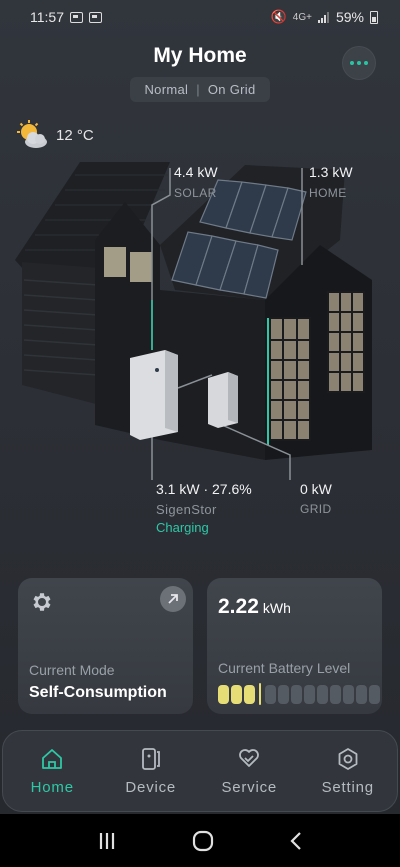 Image resolution: width=400 pixels, height=867 pixels. Describe the element at coordinates (52, 771) in the screenshot. I see `nav-home: Home` at that location.